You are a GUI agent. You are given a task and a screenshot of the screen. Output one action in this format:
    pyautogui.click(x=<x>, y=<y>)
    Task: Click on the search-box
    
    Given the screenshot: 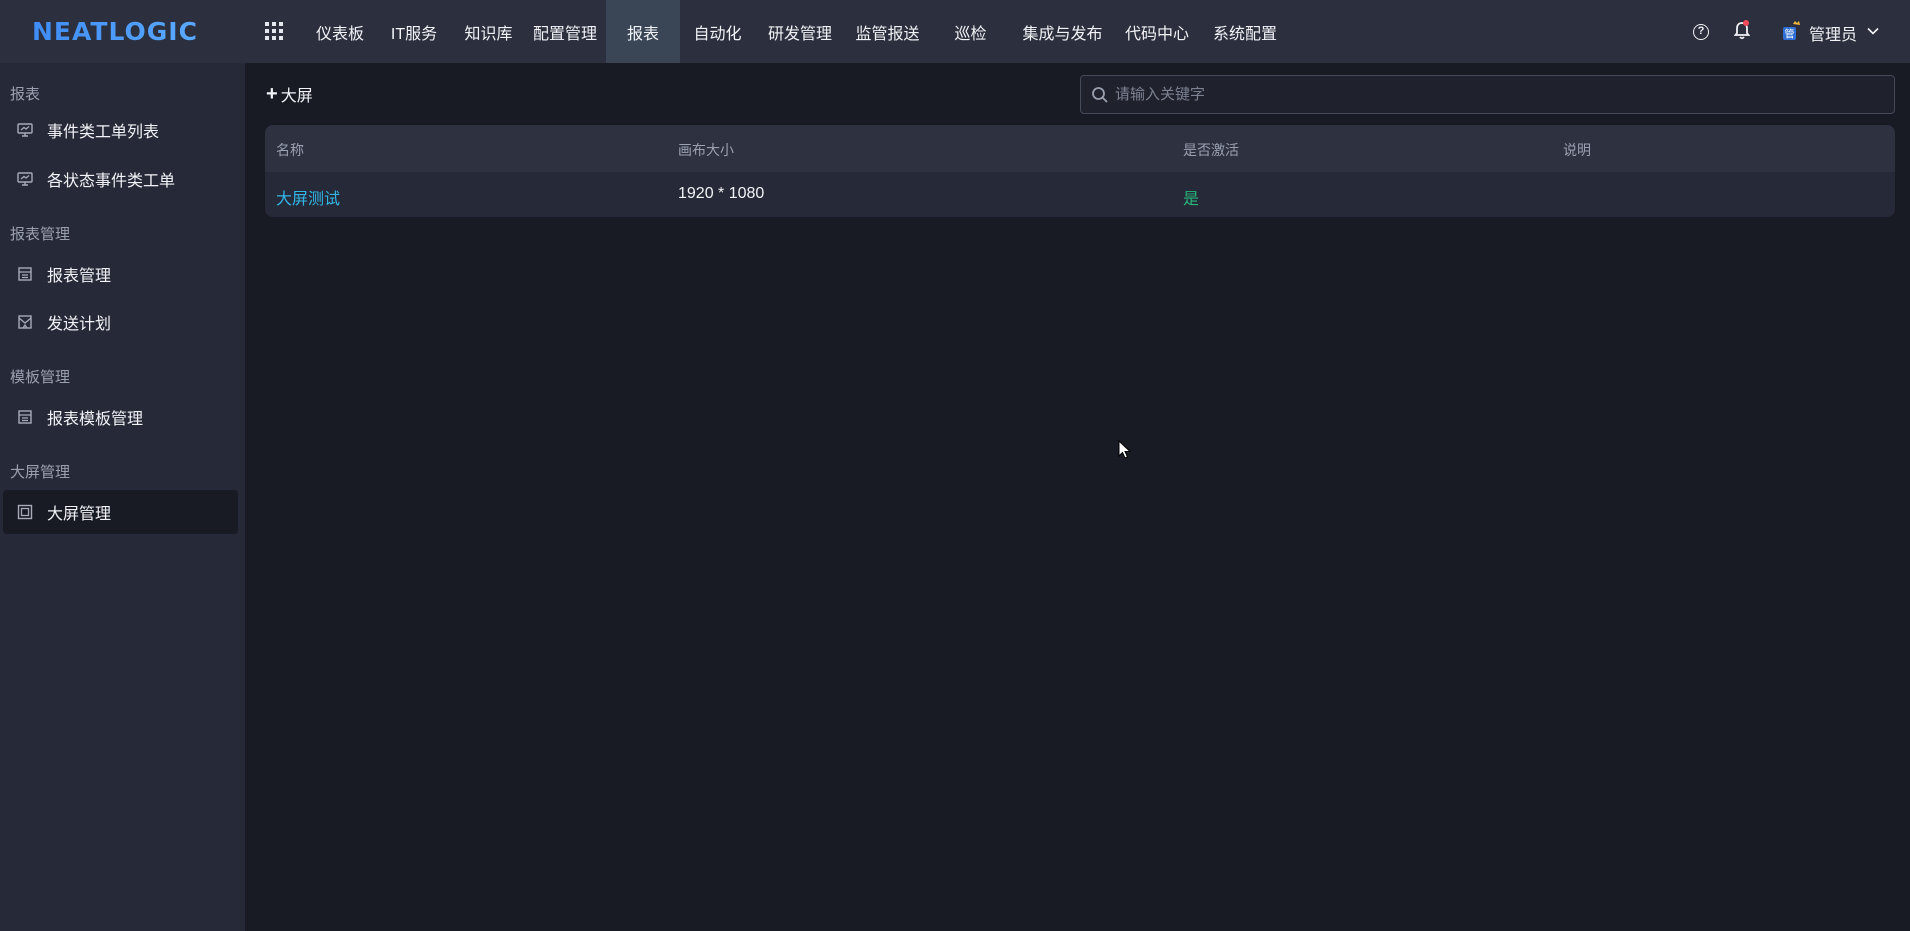 What is the action you would take?
    pyautogui.click(x=1487, y=94)
    